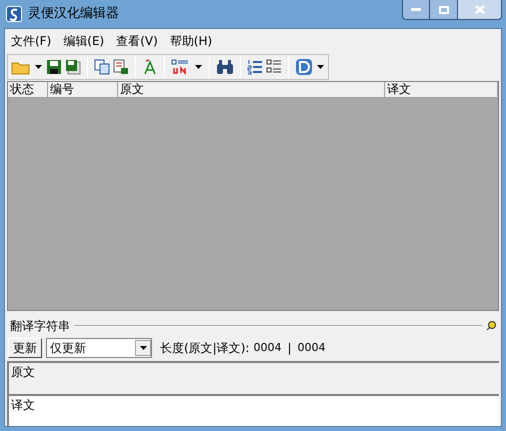  What do you see at coordinates (253, 410) in the screenshot?
I see `target-text-field: 译文` at bounding box center [253, 410].